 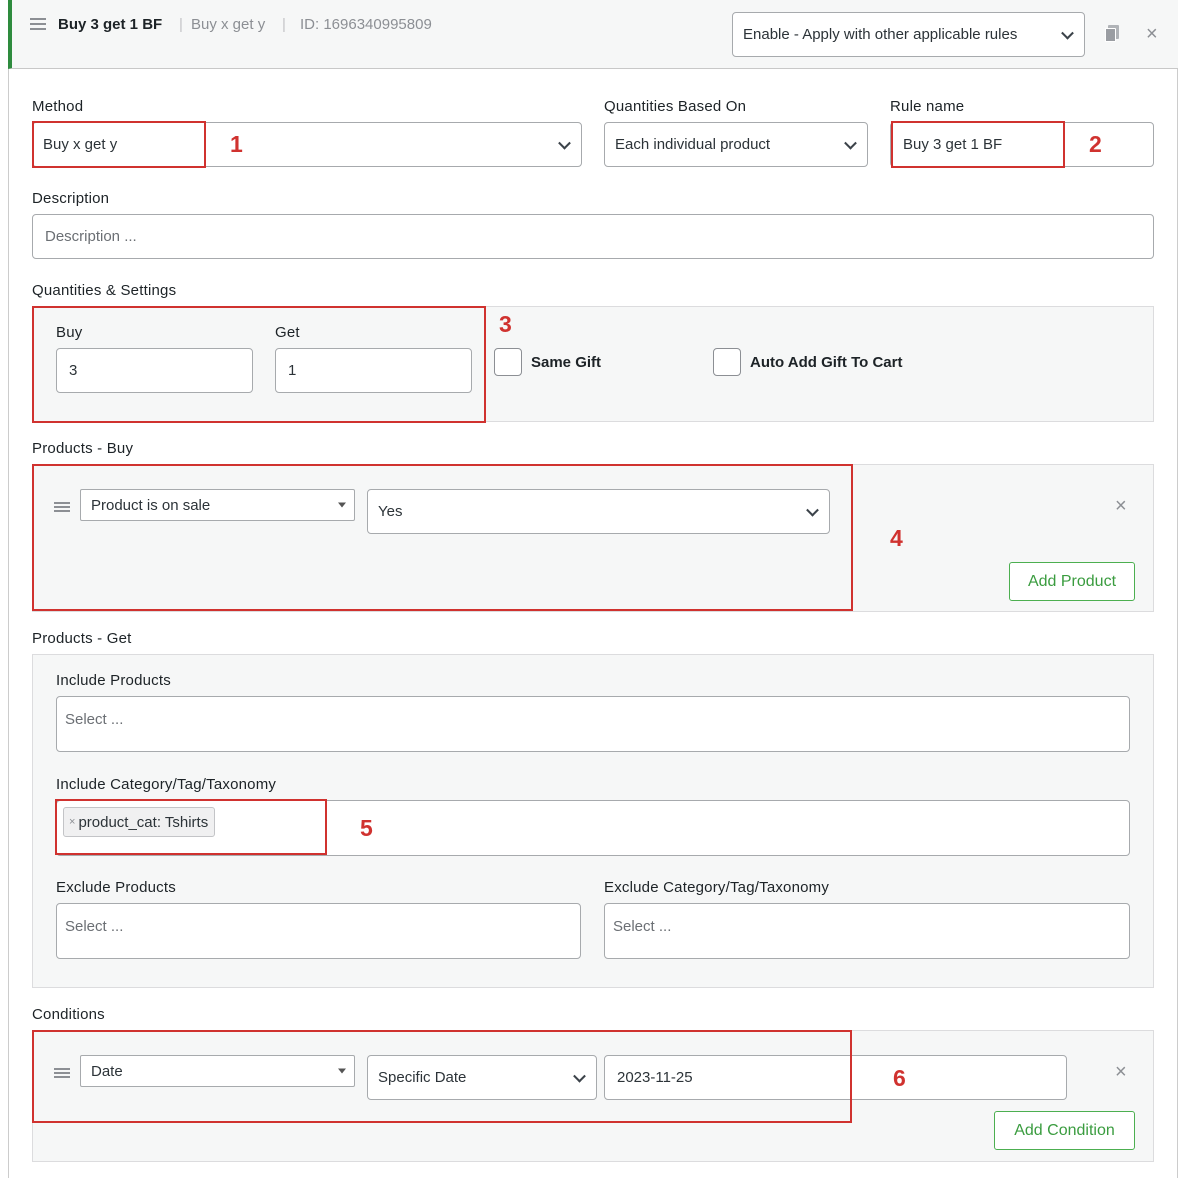 I want to click on add-condition-button: Add Condition, so click(x=1064, y=1130).